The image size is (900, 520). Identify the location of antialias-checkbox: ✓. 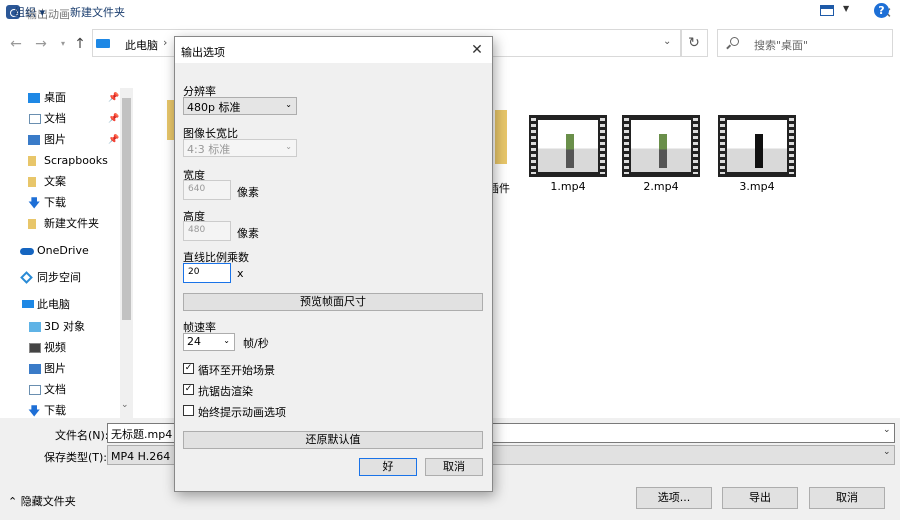
(188, 389).